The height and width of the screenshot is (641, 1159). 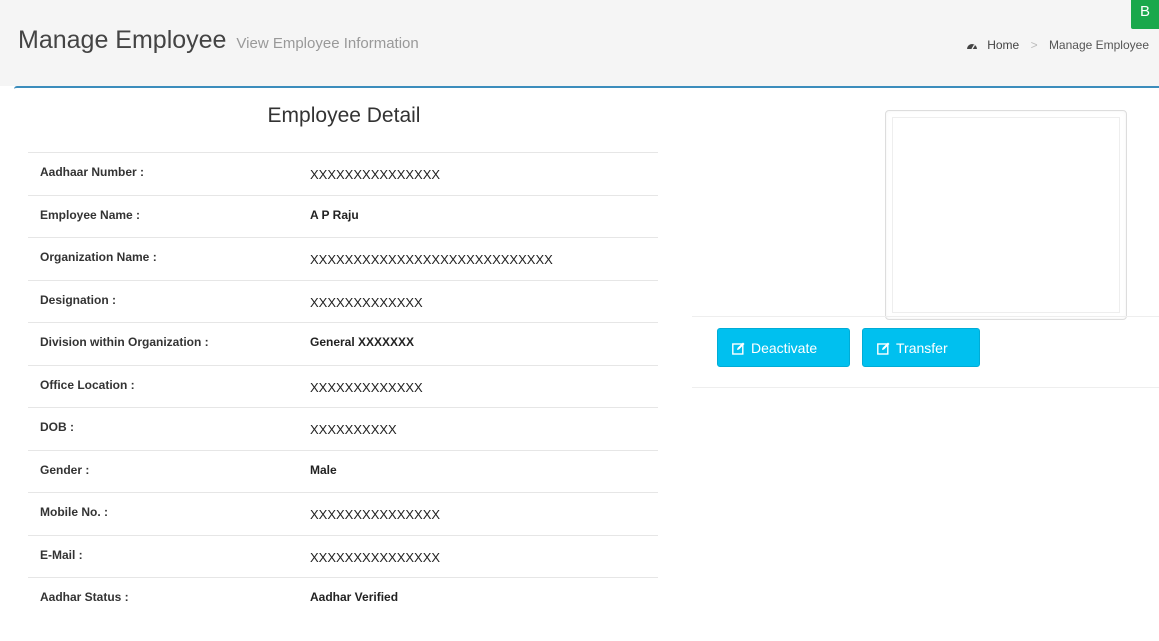 I want to click on breadcrumb: Home > Manage Employee, so click(x=1057, y=45).